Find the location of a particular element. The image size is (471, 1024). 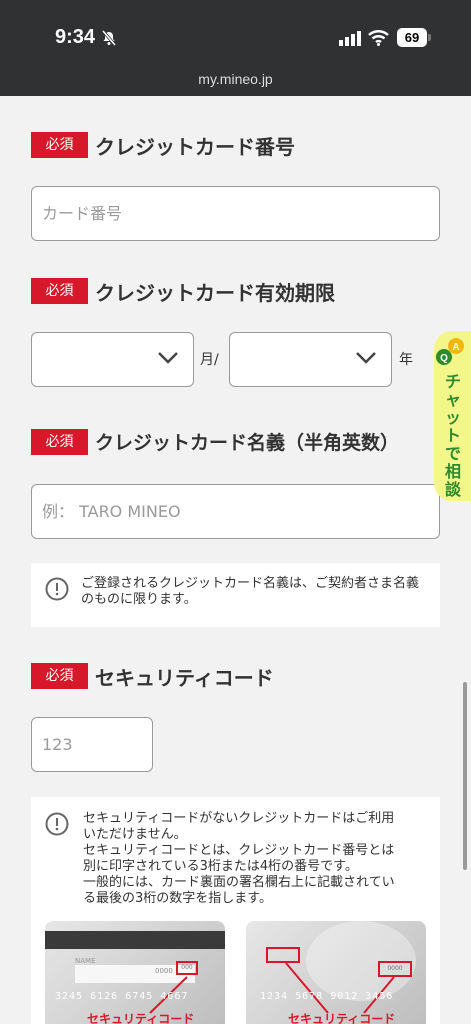

year-unit: 年 is located at coordinates (406, 360).